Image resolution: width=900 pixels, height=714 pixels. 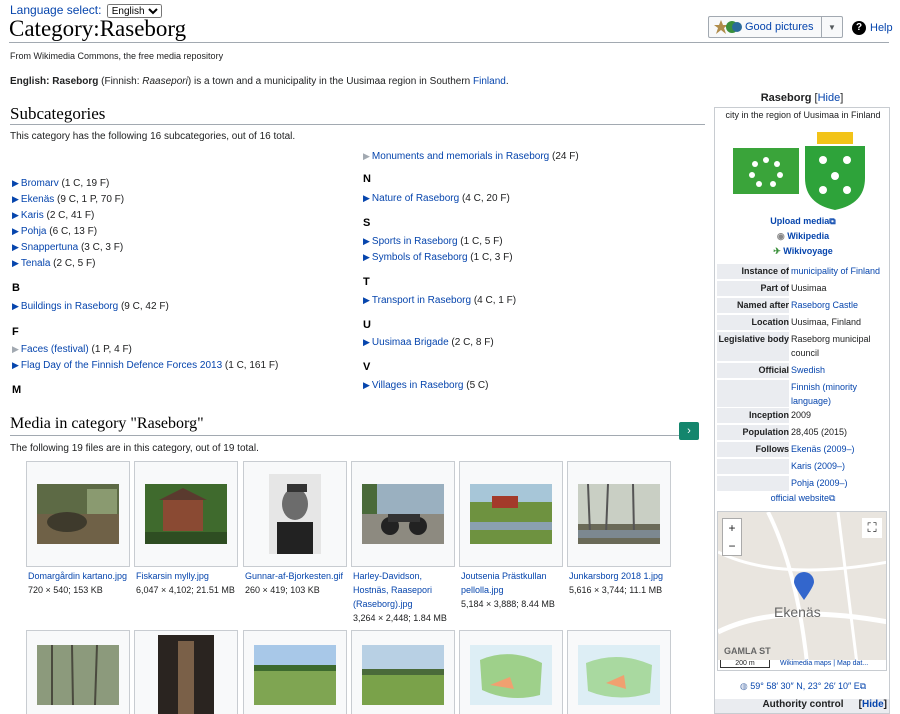 I want to click on subcategory-item: ▶ Uusimaa Brigade (2 C, 8 F), so click(x=428, y=342).